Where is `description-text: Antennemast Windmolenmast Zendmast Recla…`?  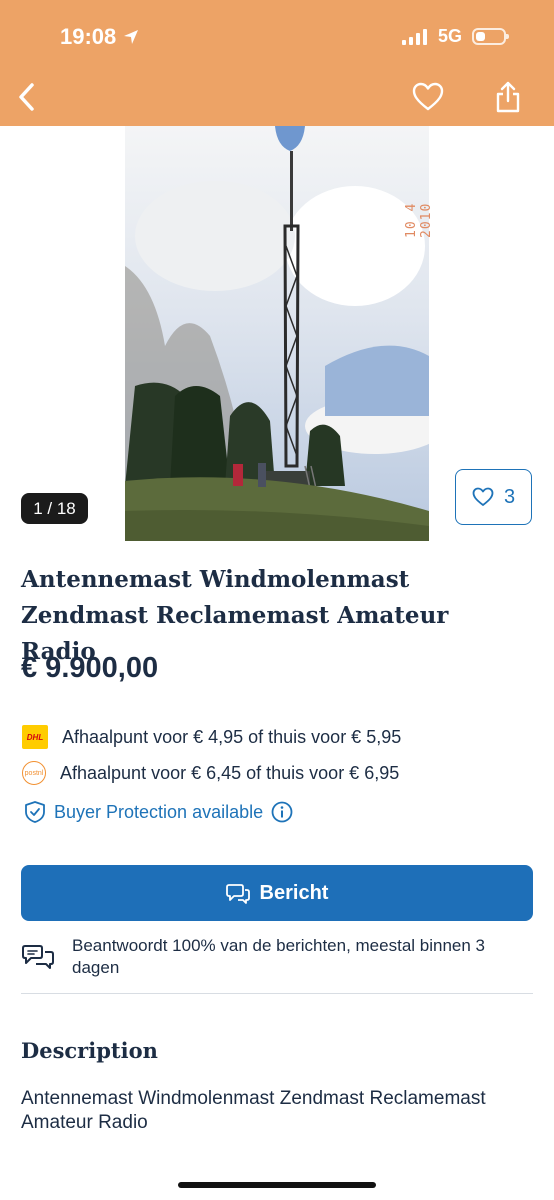
description-text: Antennemast Windmolenmast Zendmast Recla… is located at coordinates (253, 1110).